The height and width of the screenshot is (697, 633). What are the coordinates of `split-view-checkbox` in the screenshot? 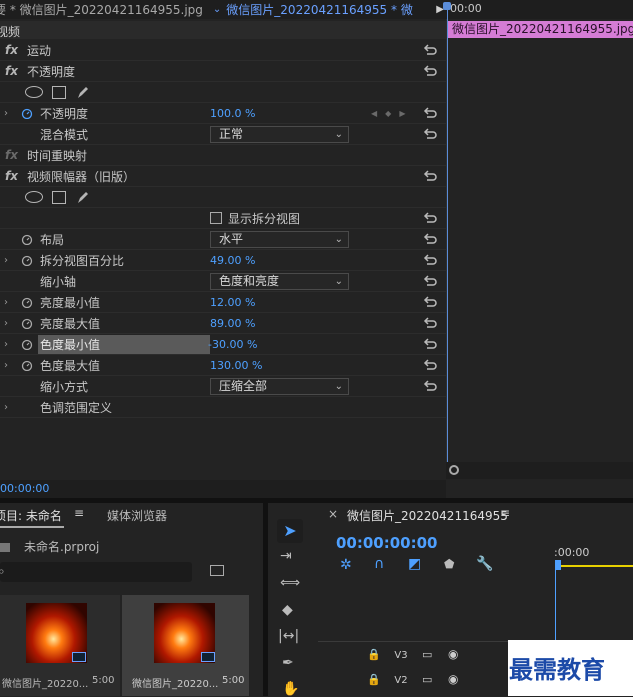 It's located at (216, 218).